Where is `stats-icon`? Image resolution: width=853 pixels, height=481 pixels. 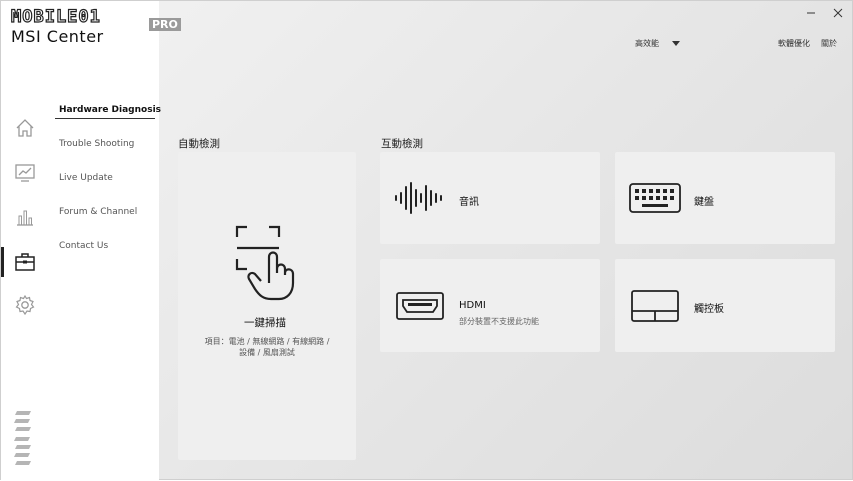 stats-icon is located at coordinates (25, 217).